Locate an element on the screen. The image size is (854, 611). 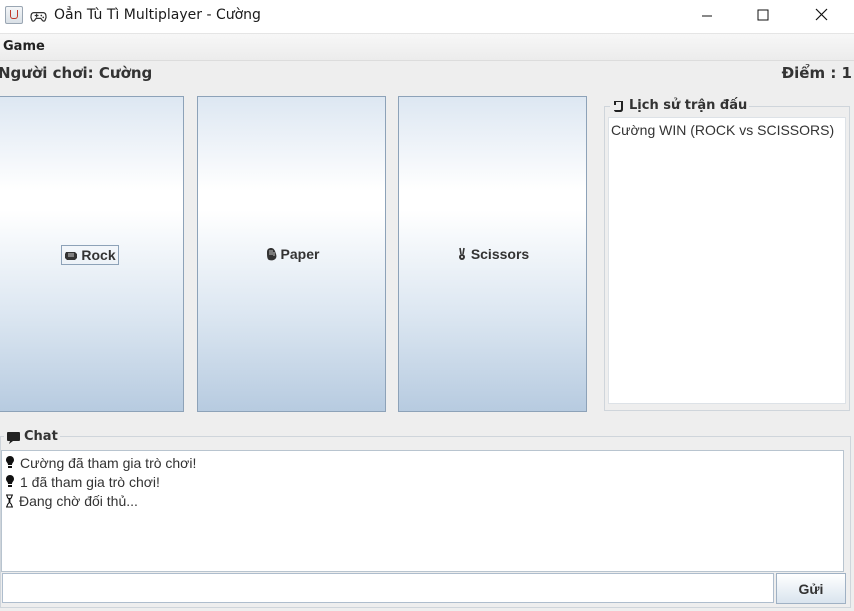
history-list: Cường WIN (ROCK vs SCISSORS) is located at coordinates (727, 260).